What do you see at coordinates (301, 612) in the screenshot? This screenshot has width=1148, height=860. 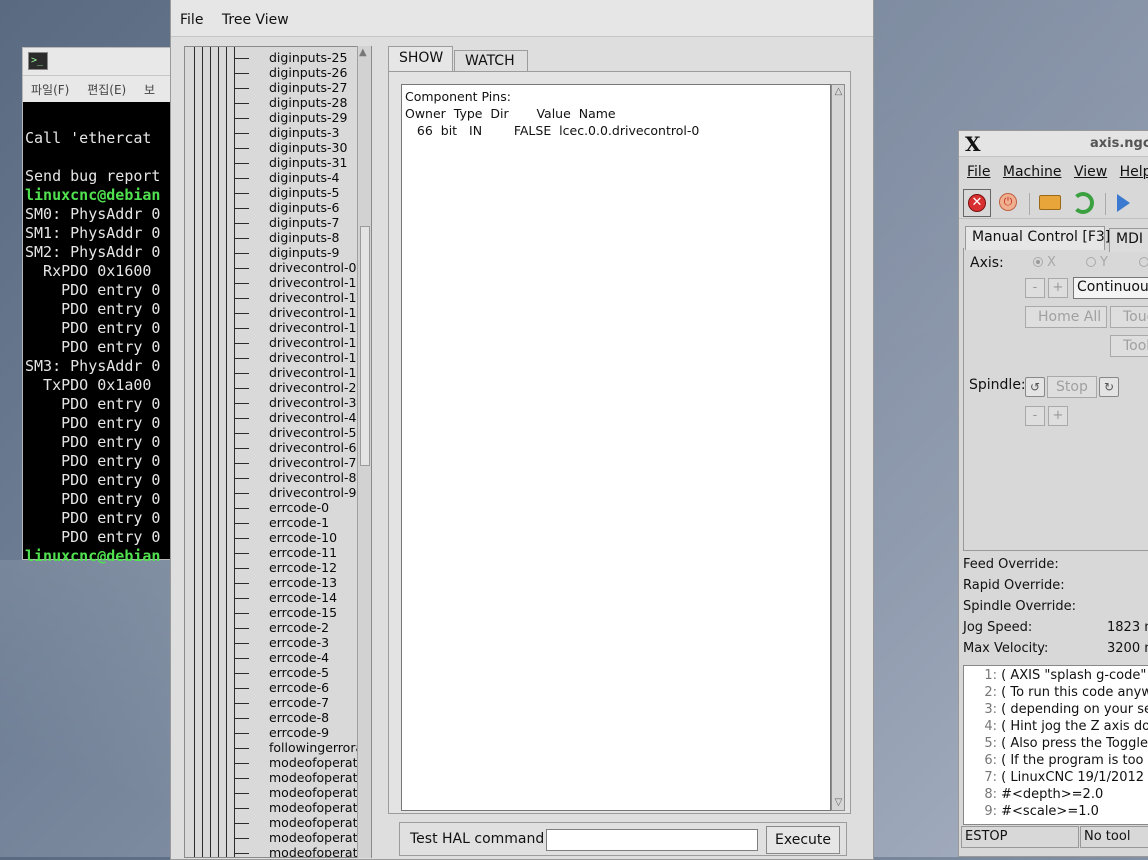 I see `tree-item: errcode-15` at bounding box center [301, 612].